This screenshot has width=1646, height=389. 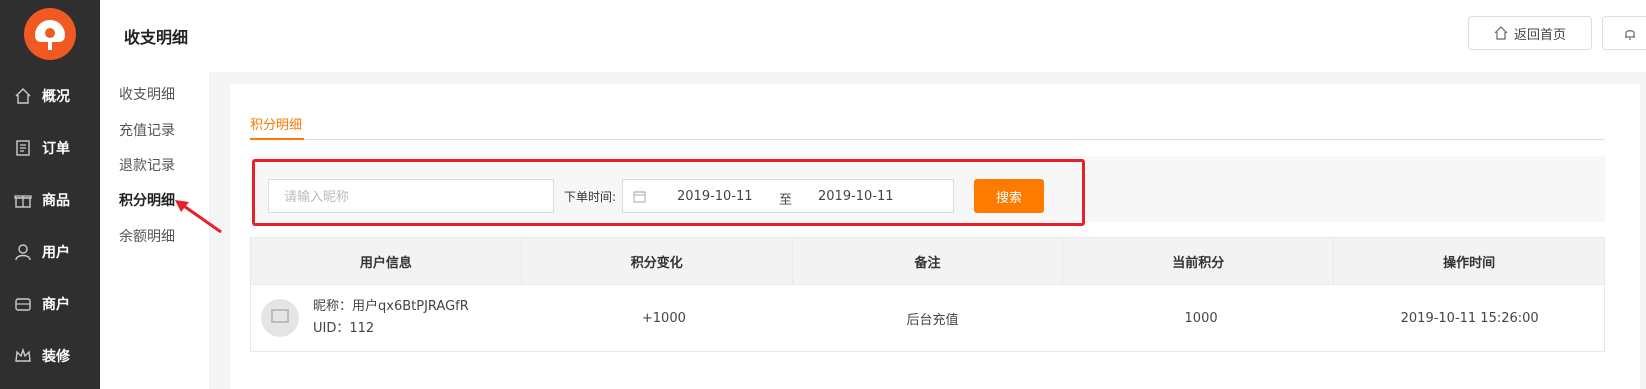 I want to click on subnav-item-balance-detail: 余额明细, so click(x=147, y=236).